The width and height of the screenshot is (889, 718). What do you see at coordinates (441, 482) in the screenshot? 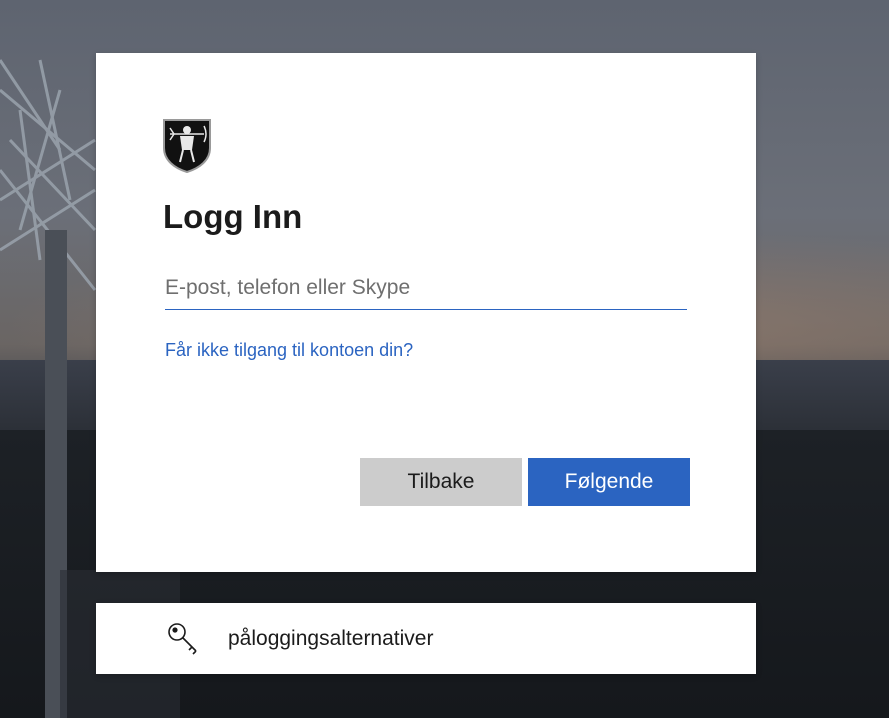
I see `back-button: Tilbake` at bounding box center [441, 482].